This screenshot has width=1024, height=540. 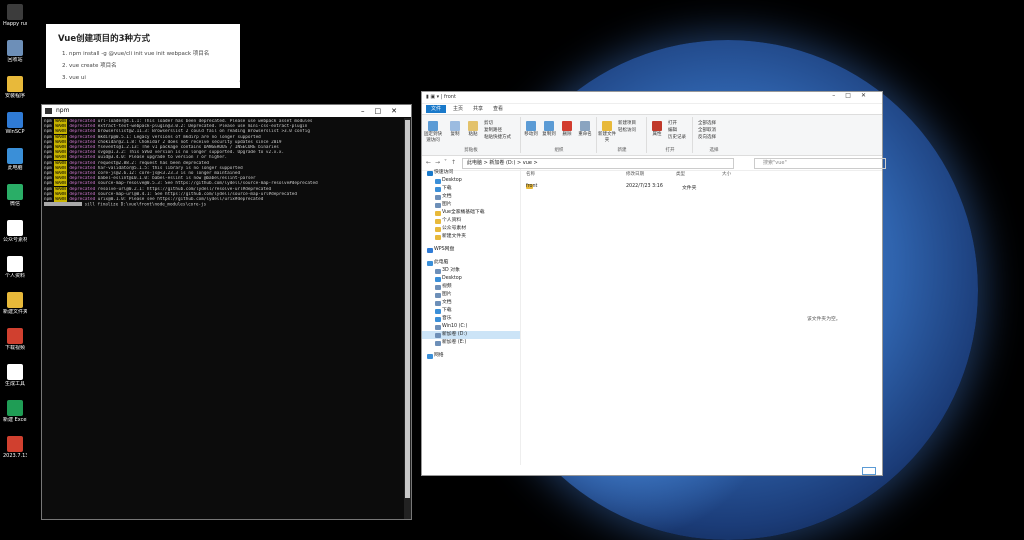 What do you see at coordinates (471, 221) in the screenshot?
I see `nav-item: 个人资料` at bounding box center [471, 221].